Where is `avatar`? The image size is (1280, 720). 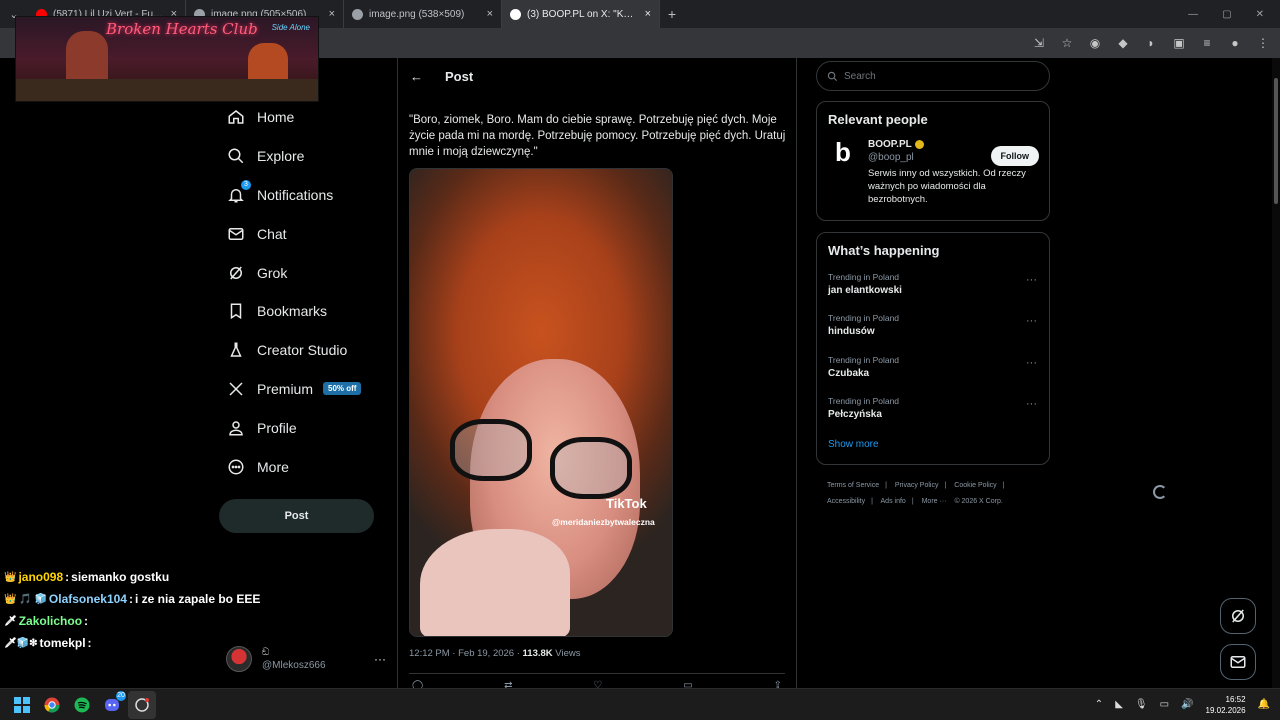
avatar is located at coordinates (239, 659).